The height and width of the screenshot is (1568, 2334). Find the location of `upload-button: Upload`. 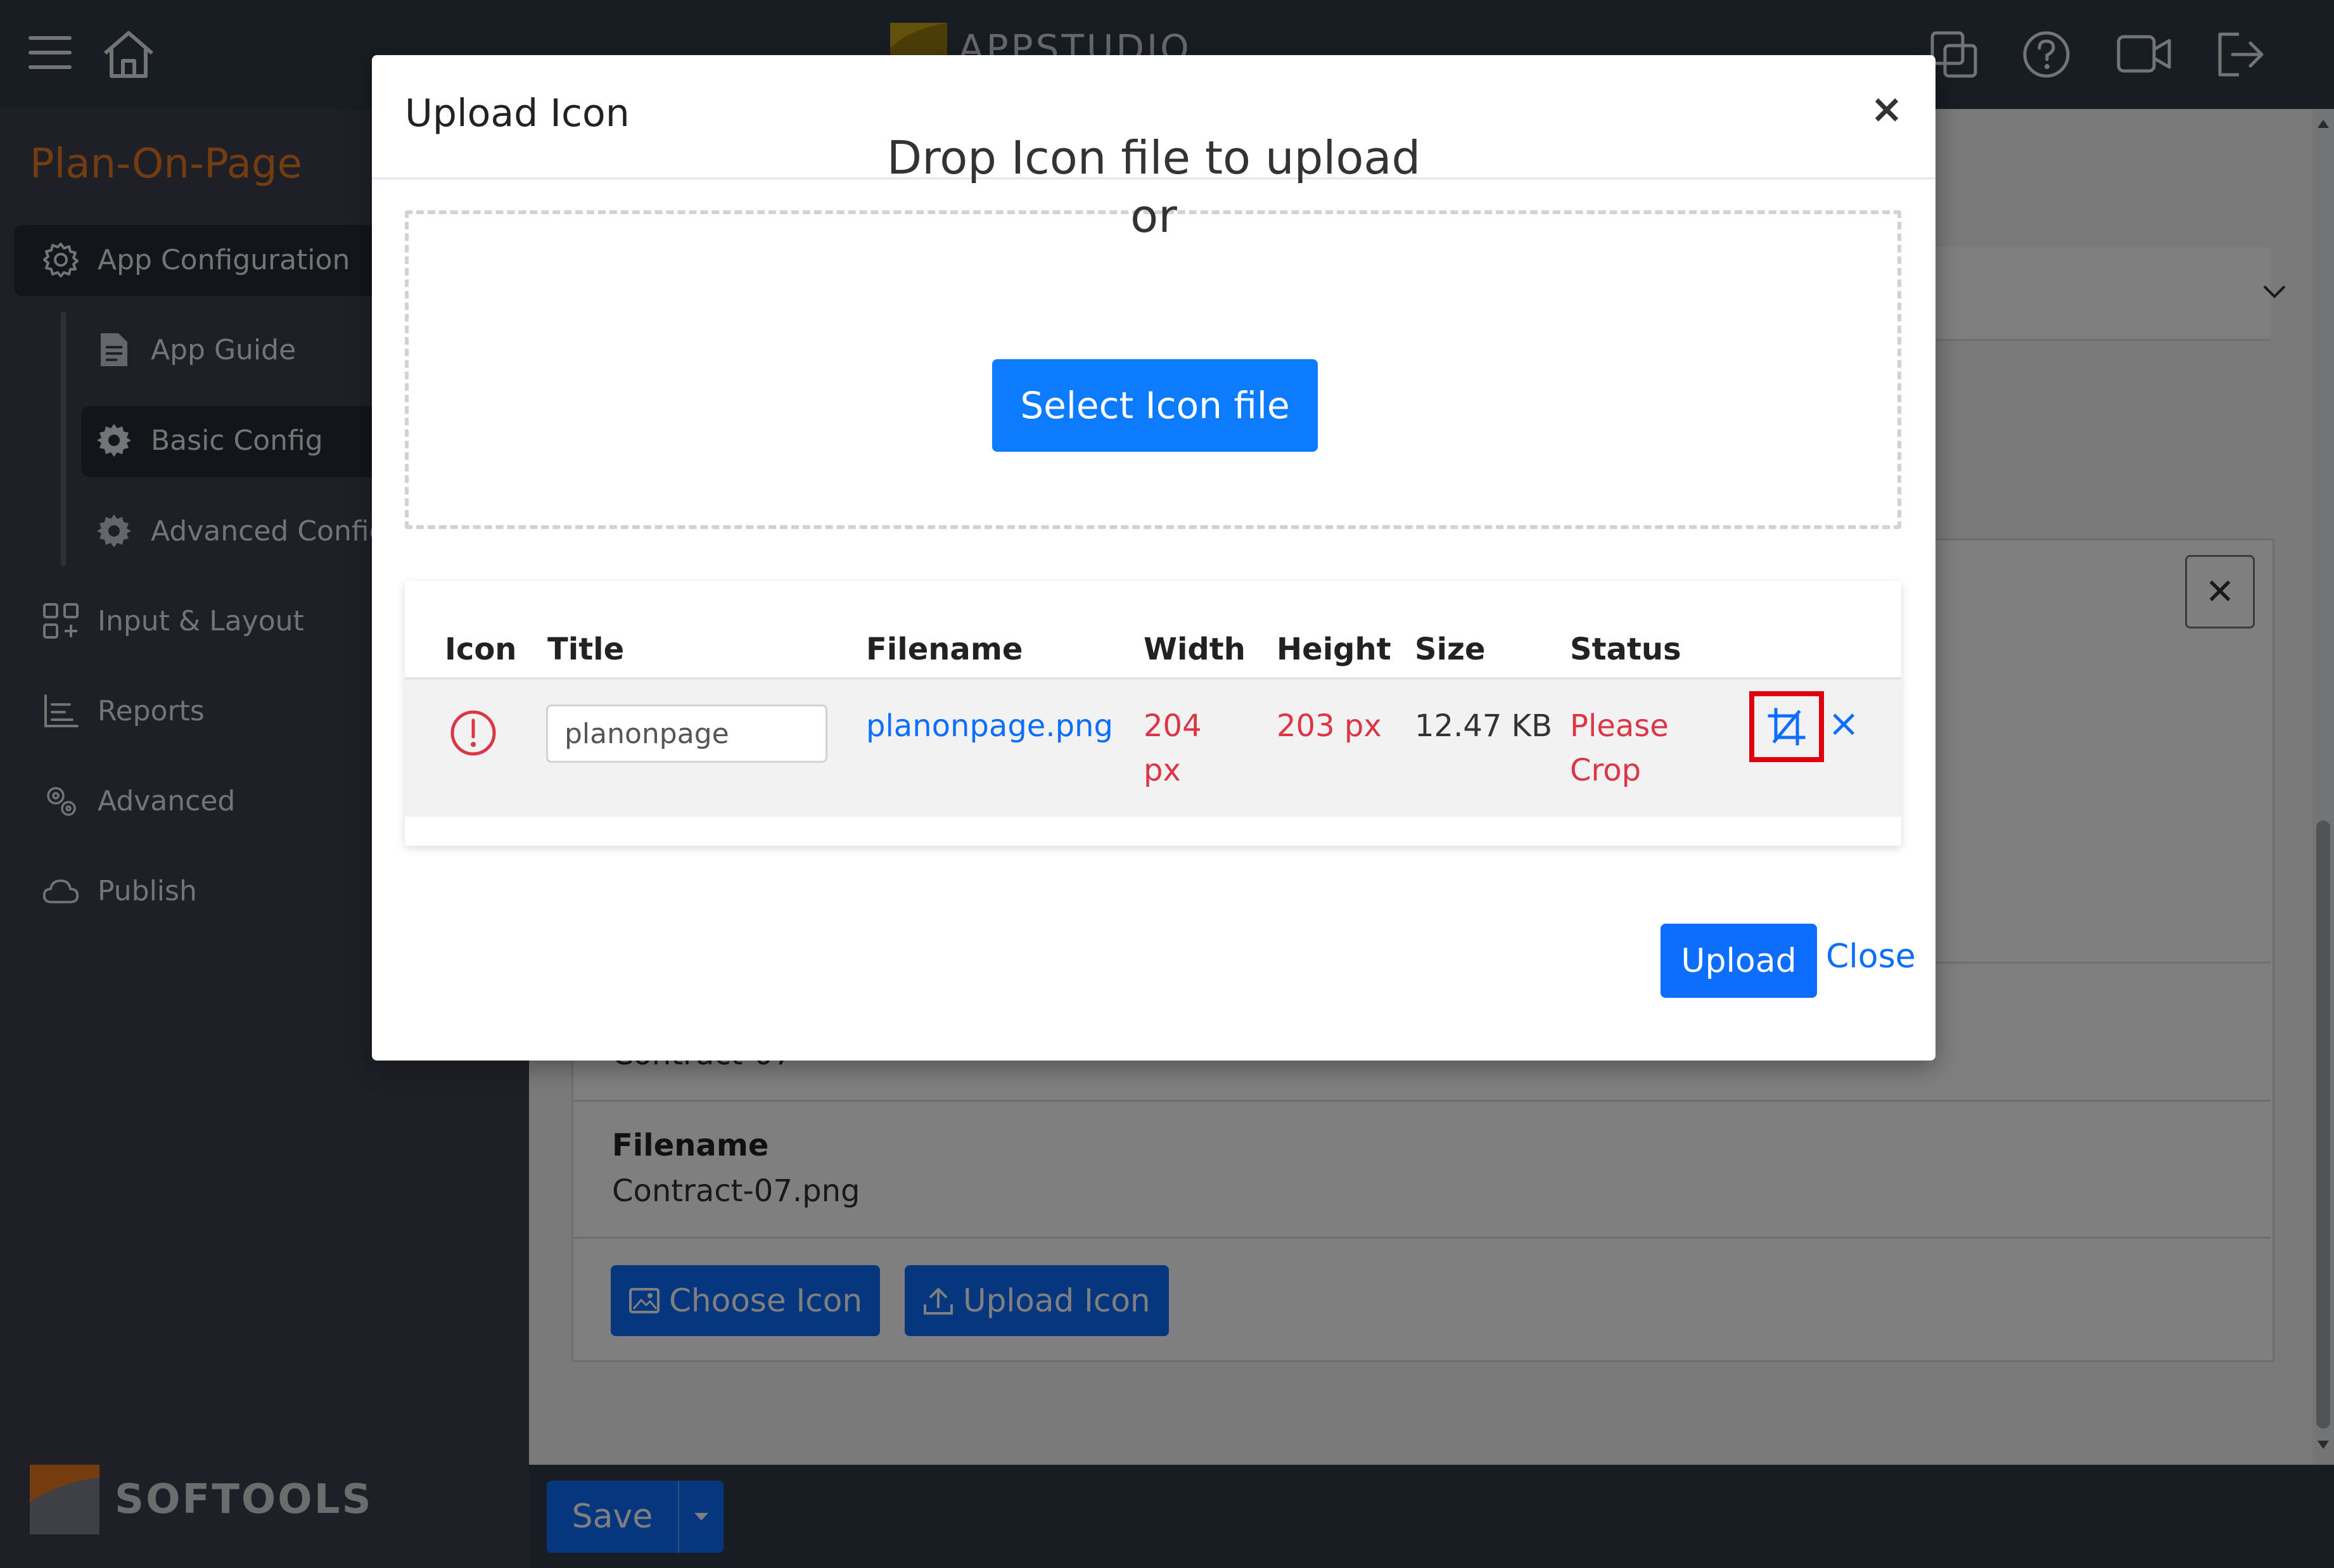

upload-button: Upload is located at coordinates (1739, 961).